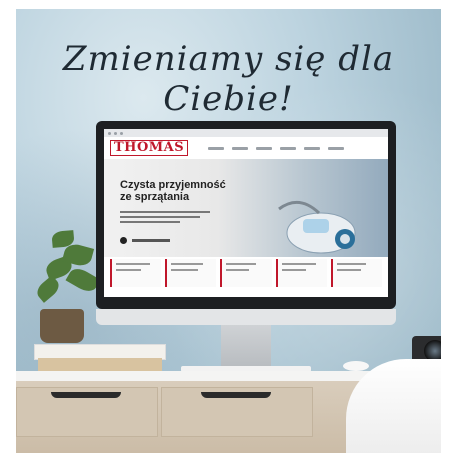  Describe the element at coordinates (246, 133) in the screenshot. I see `browser-bar` at that location.